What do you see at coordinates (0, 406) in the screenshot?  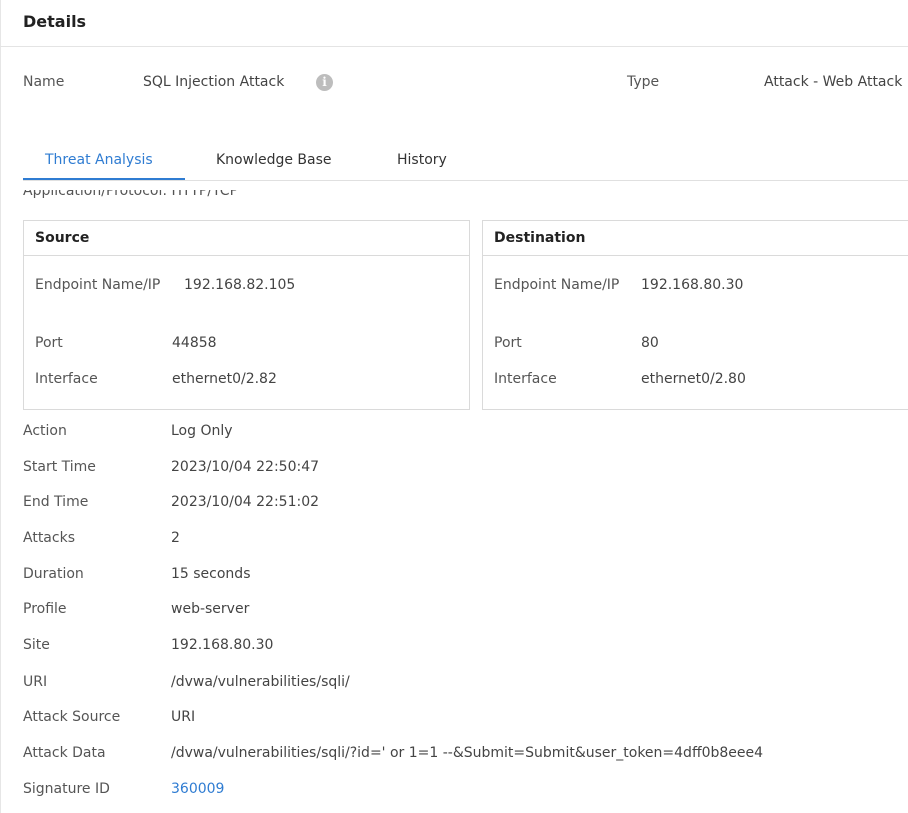 I see `left-border` at bounding box center [0, 406].